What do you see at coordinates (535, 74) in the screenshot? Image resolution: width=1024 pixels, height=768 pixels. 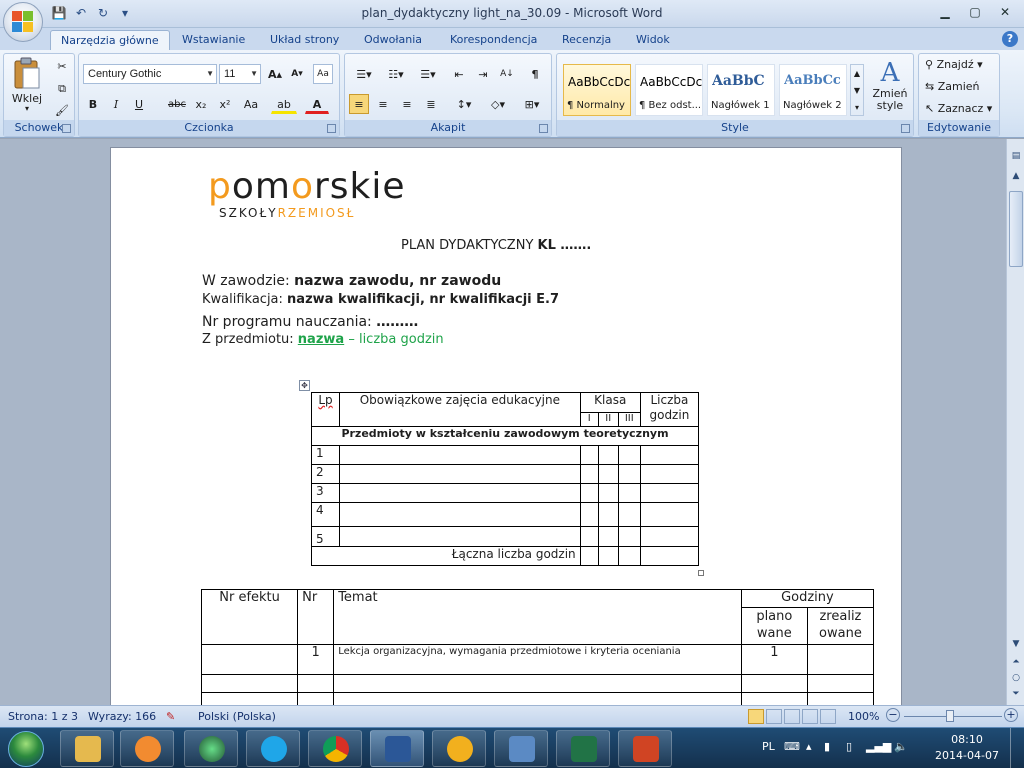 I see `show-marks-icon: ¶` at bounding box center [535, 74].